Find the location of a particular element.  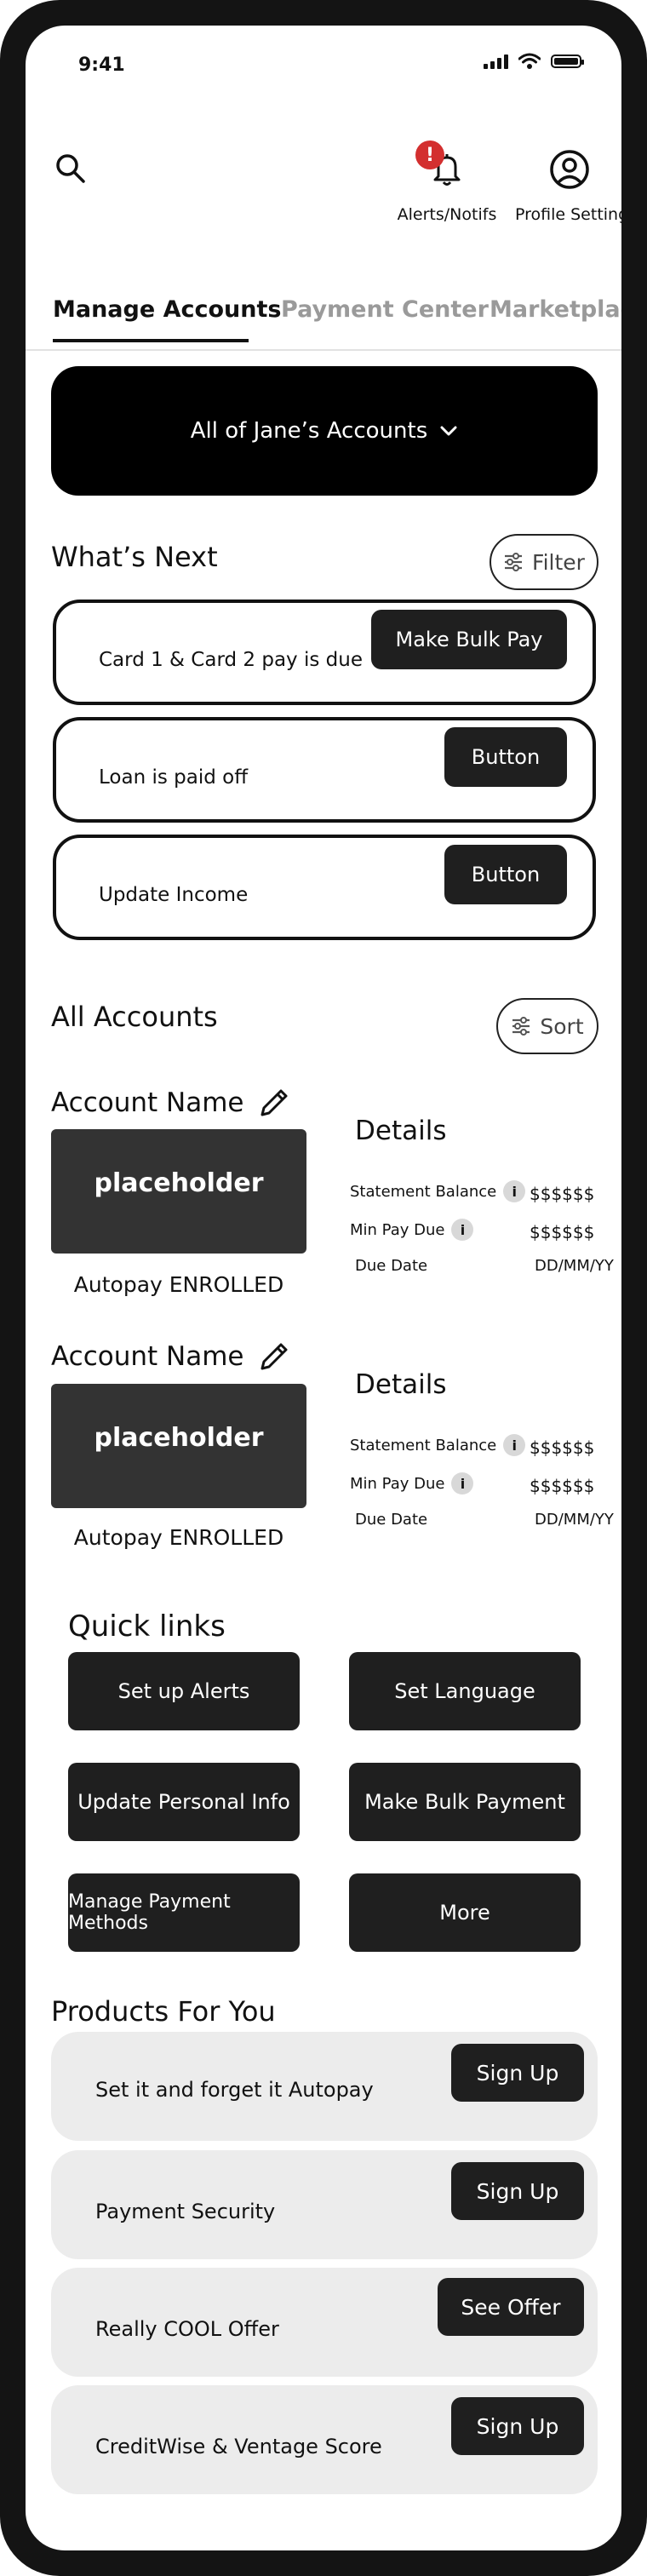

quick-links-title: Quick links is located at coordinates (147, 1626).